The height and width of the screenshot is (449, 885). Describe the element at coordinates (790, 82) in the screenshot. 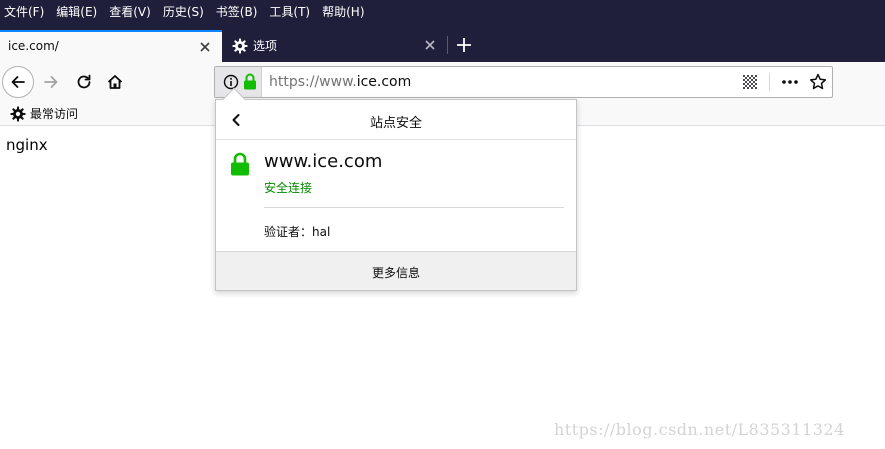

I see `more-actions-icon` at that location.